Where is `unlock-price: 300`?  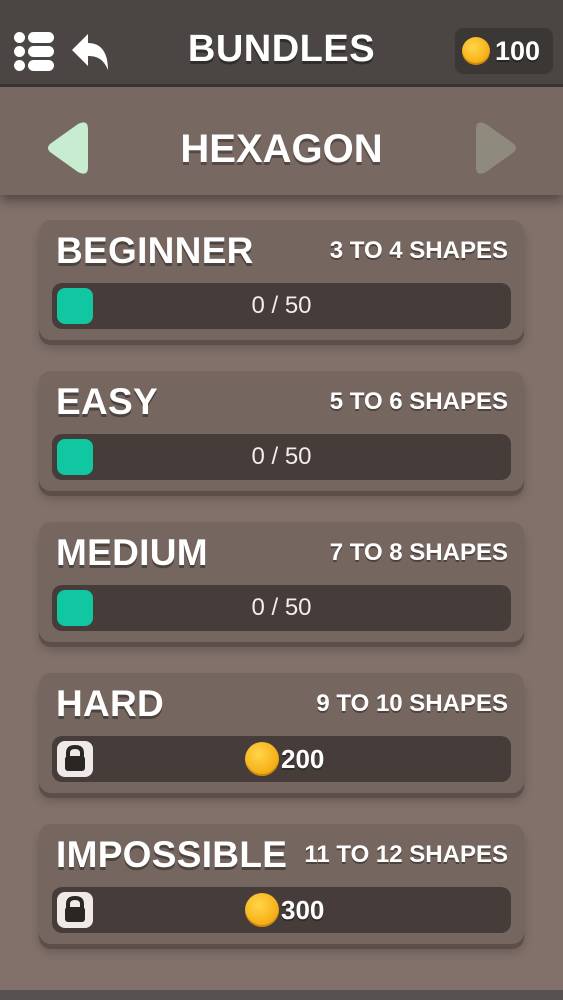
unlock-price: 300 is located at coordinates (284, 910).